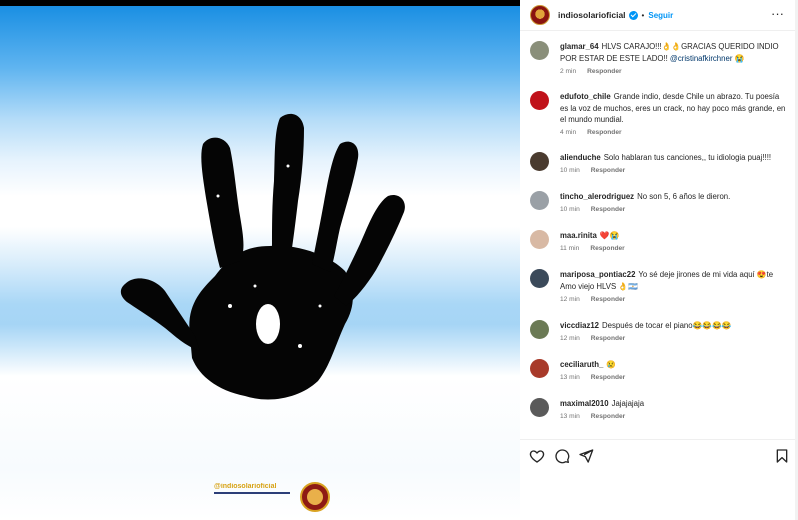 This screenshot has width=798, height=520. I want to click on comment-meta: 11 min Responder, so click(592, 248).